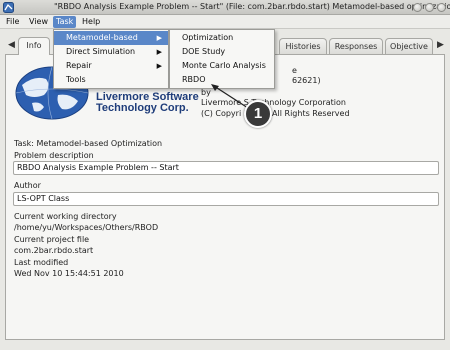  Describe the element at coordinates (111, 52) in the screenshot. I see `menu-item-direct-simulation: Direct Simulation ▶` at that location.